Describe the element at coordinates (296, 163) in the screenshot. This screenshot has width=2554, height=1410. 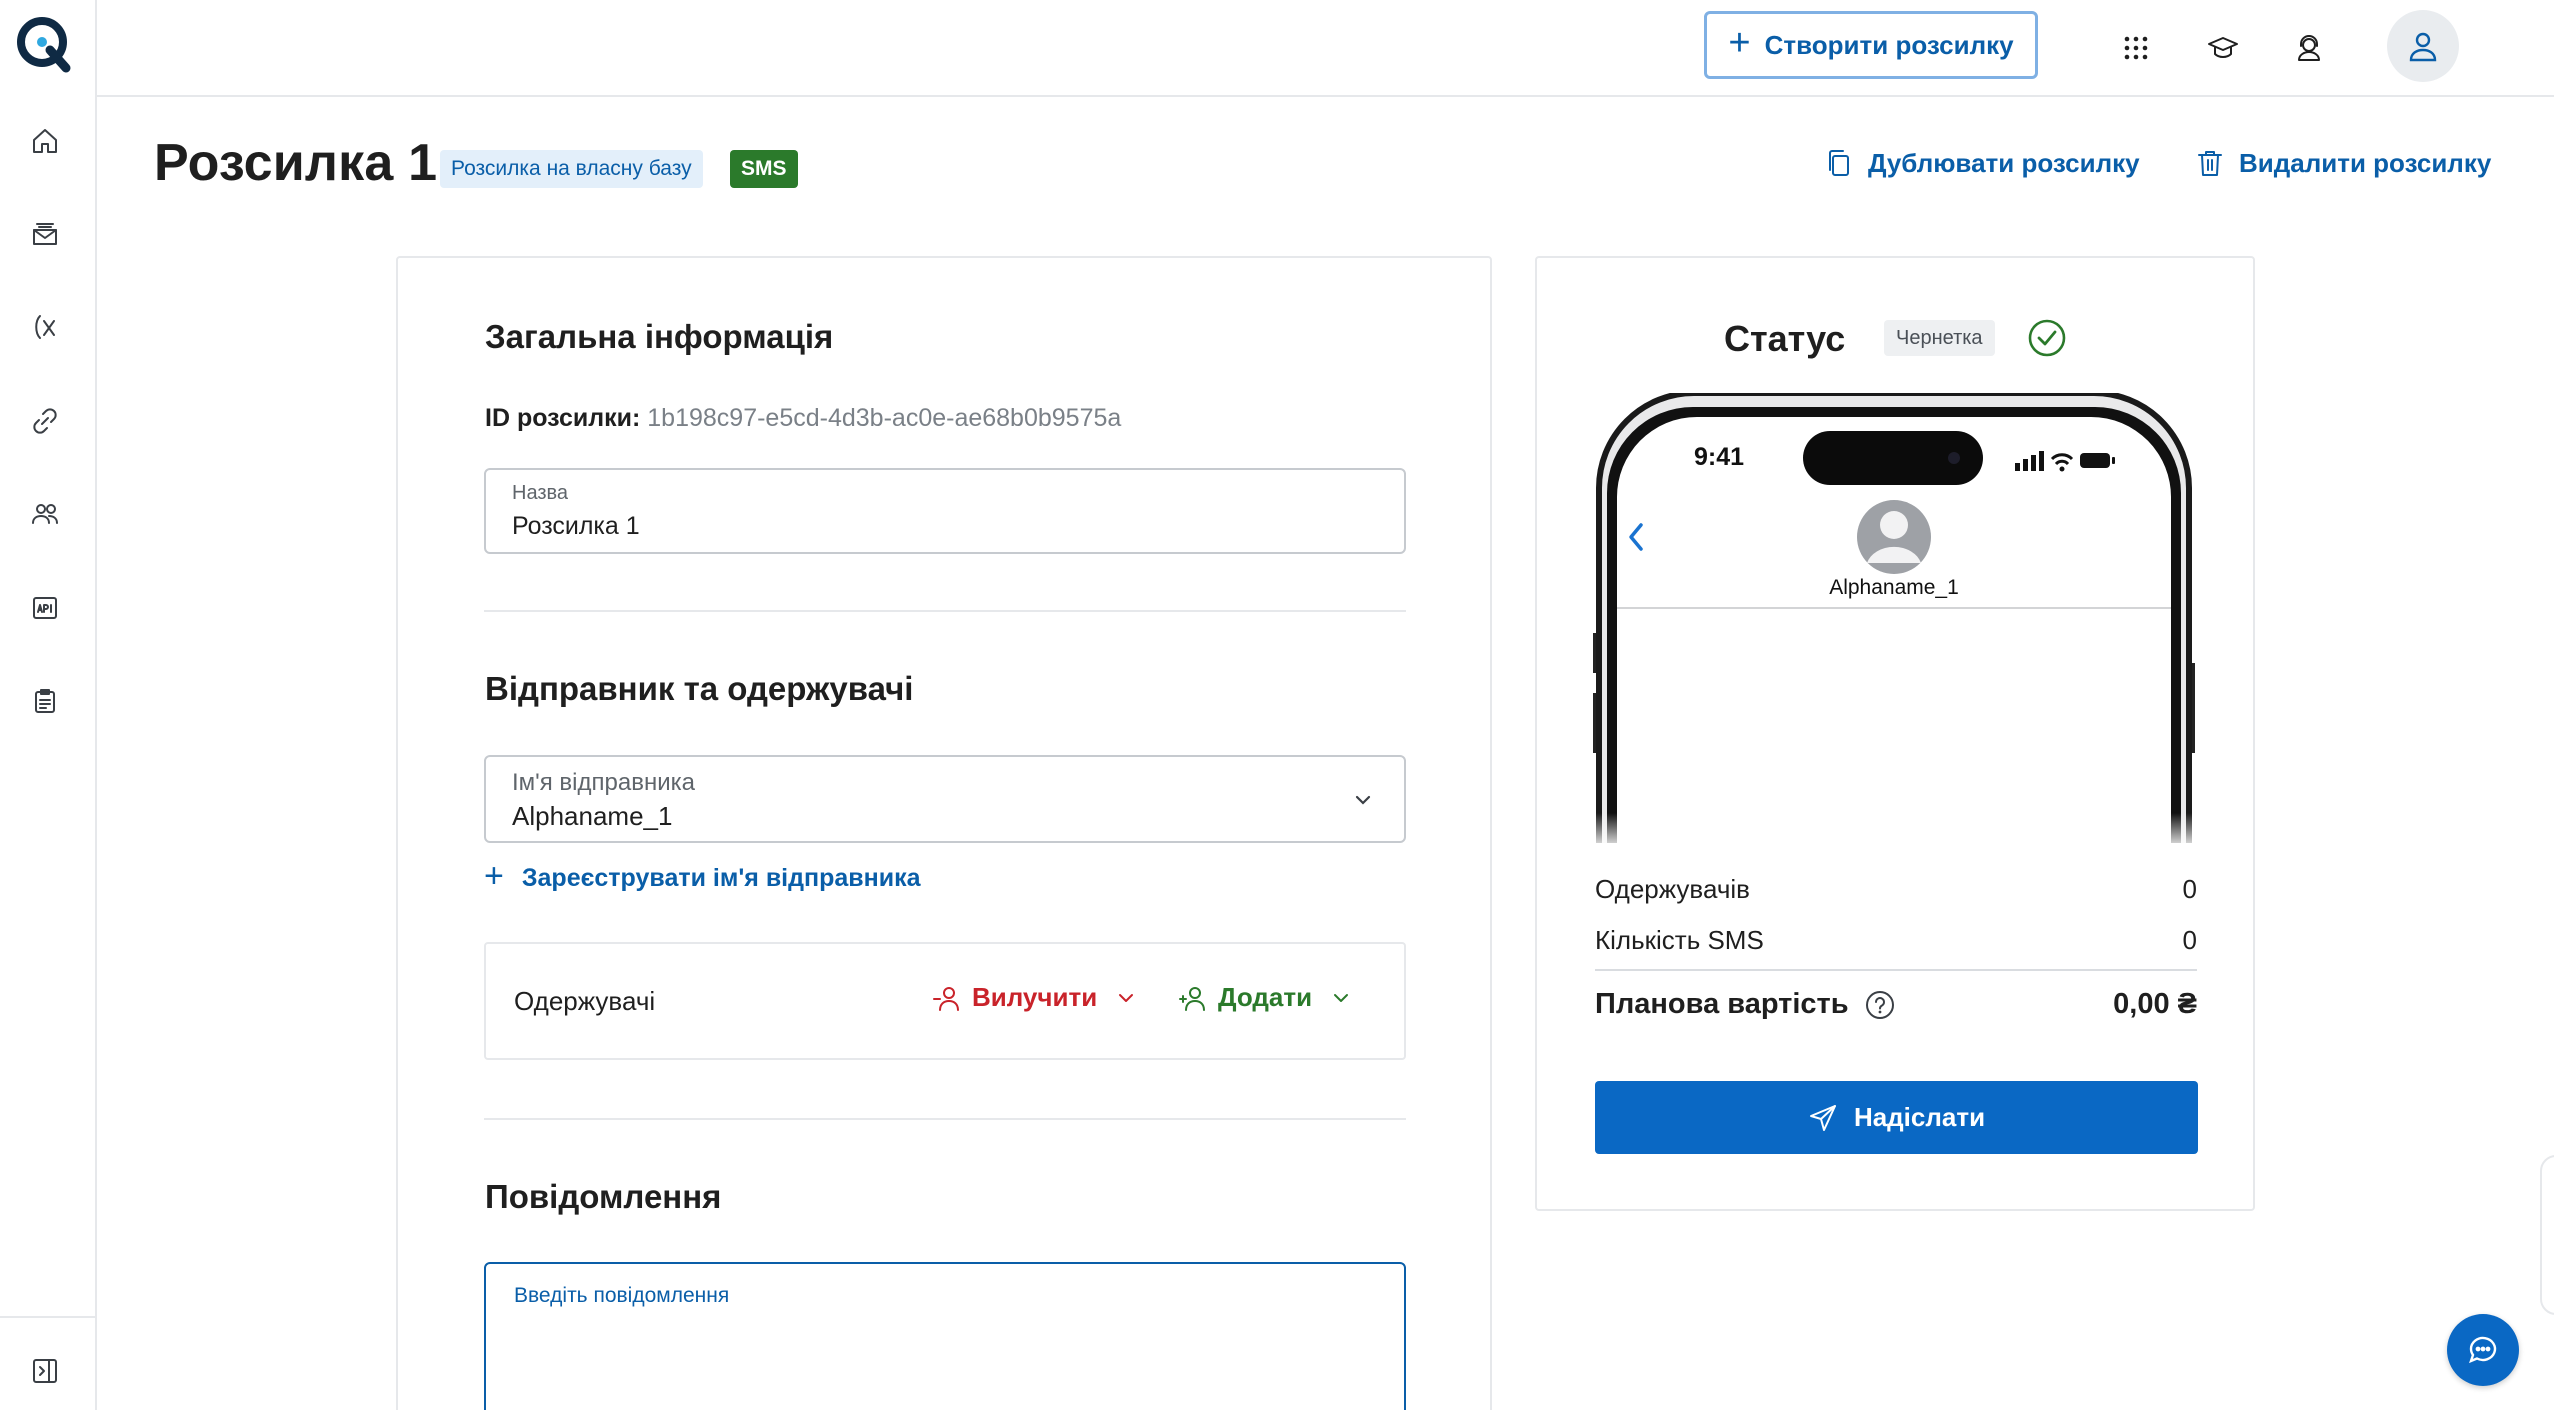
I see `page-title: Розсилка 1` at that location.